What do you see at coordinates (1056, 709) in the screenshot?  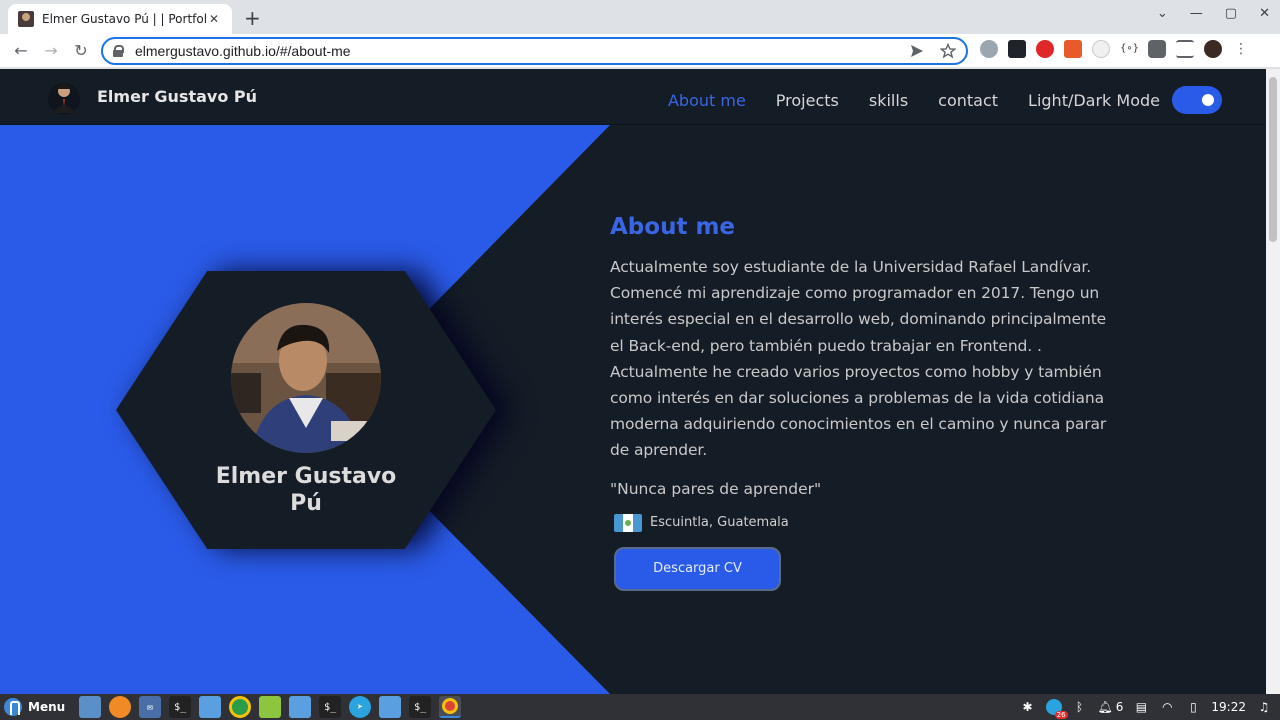 I see `telegram-tray-icon: 26` at bounding box center [1056, 709].